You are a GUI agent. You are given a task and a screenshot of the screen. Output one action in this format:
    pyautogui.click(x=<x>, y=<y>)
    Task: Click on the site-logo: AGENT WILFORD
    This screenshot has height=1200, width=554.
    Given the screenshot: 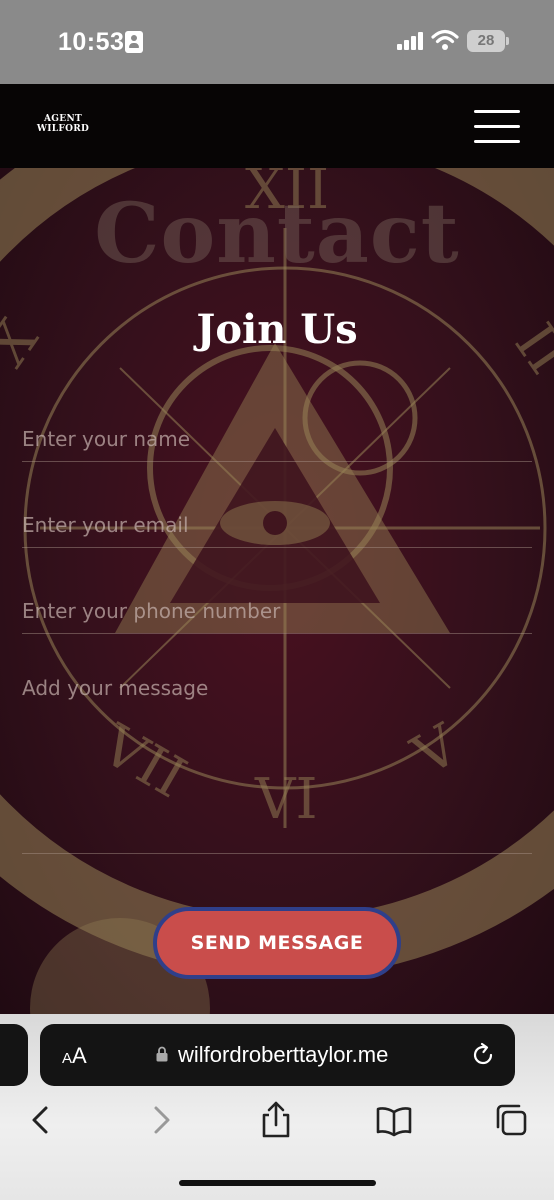 What is the action you would take?
    pyautogui.click(x=63, y=124)
    